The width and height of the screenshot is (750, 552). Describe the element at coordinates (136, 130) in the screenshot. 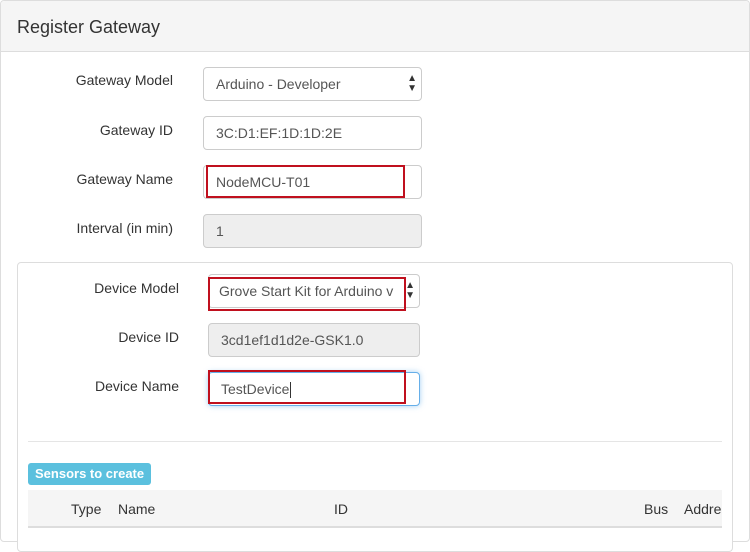

I see `gateway-id-label: Gateway ID` at that location.